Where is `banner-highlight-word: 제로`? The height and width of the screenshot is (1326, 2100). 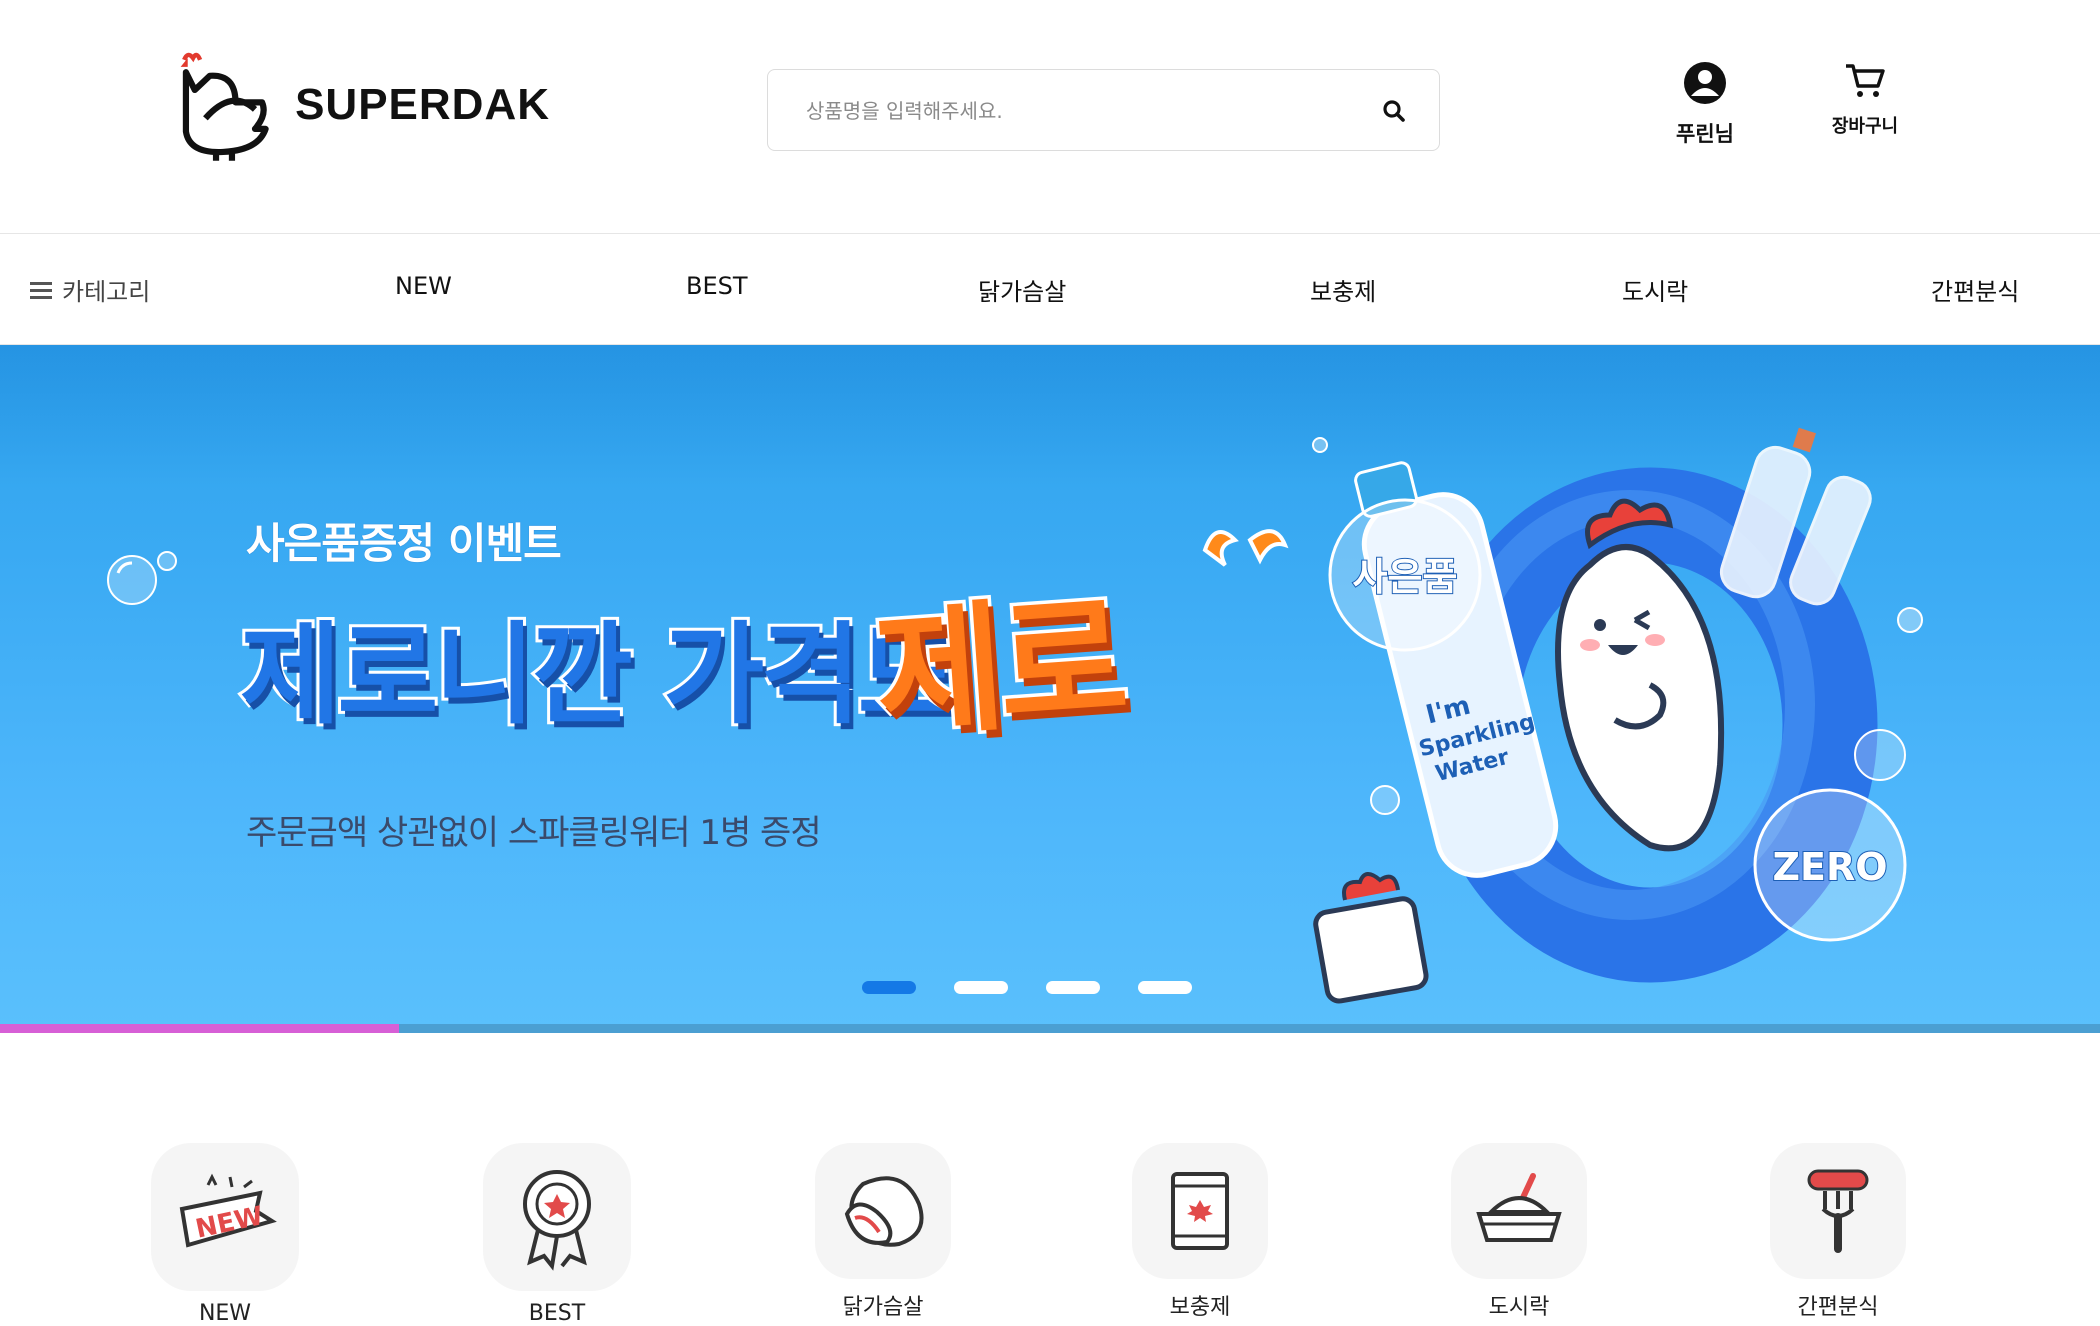
banner-highlight-word: 제로 is located at coordinates (998, 668).